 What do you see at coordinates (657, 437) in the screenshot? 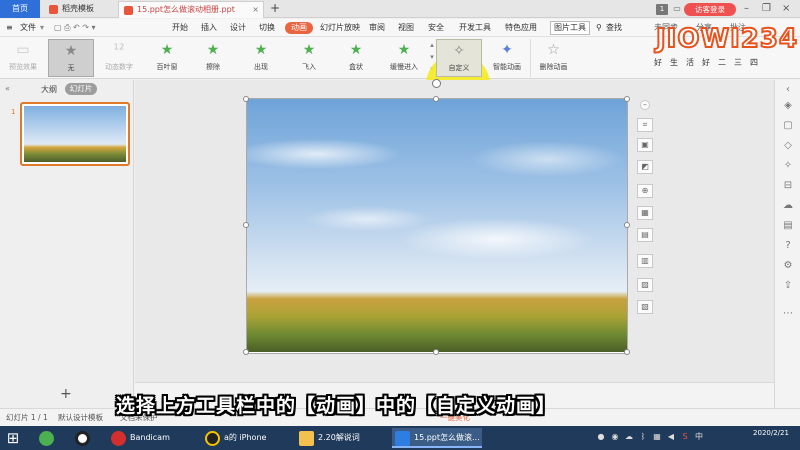
I see `tray-network-icon: ▦` at bounding box center [657, 437].